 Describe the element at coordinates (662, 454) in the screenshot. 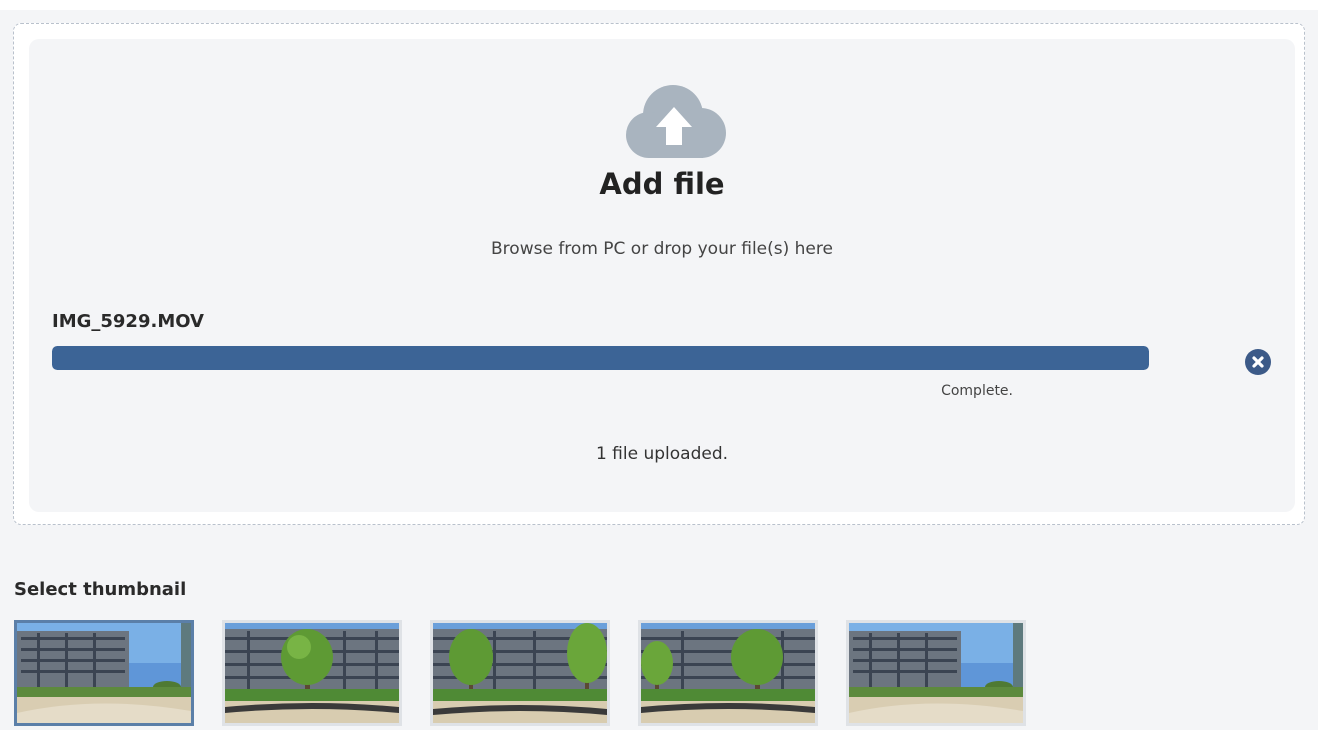

I see `upload-summary: 1 file uploaded.` at that location.